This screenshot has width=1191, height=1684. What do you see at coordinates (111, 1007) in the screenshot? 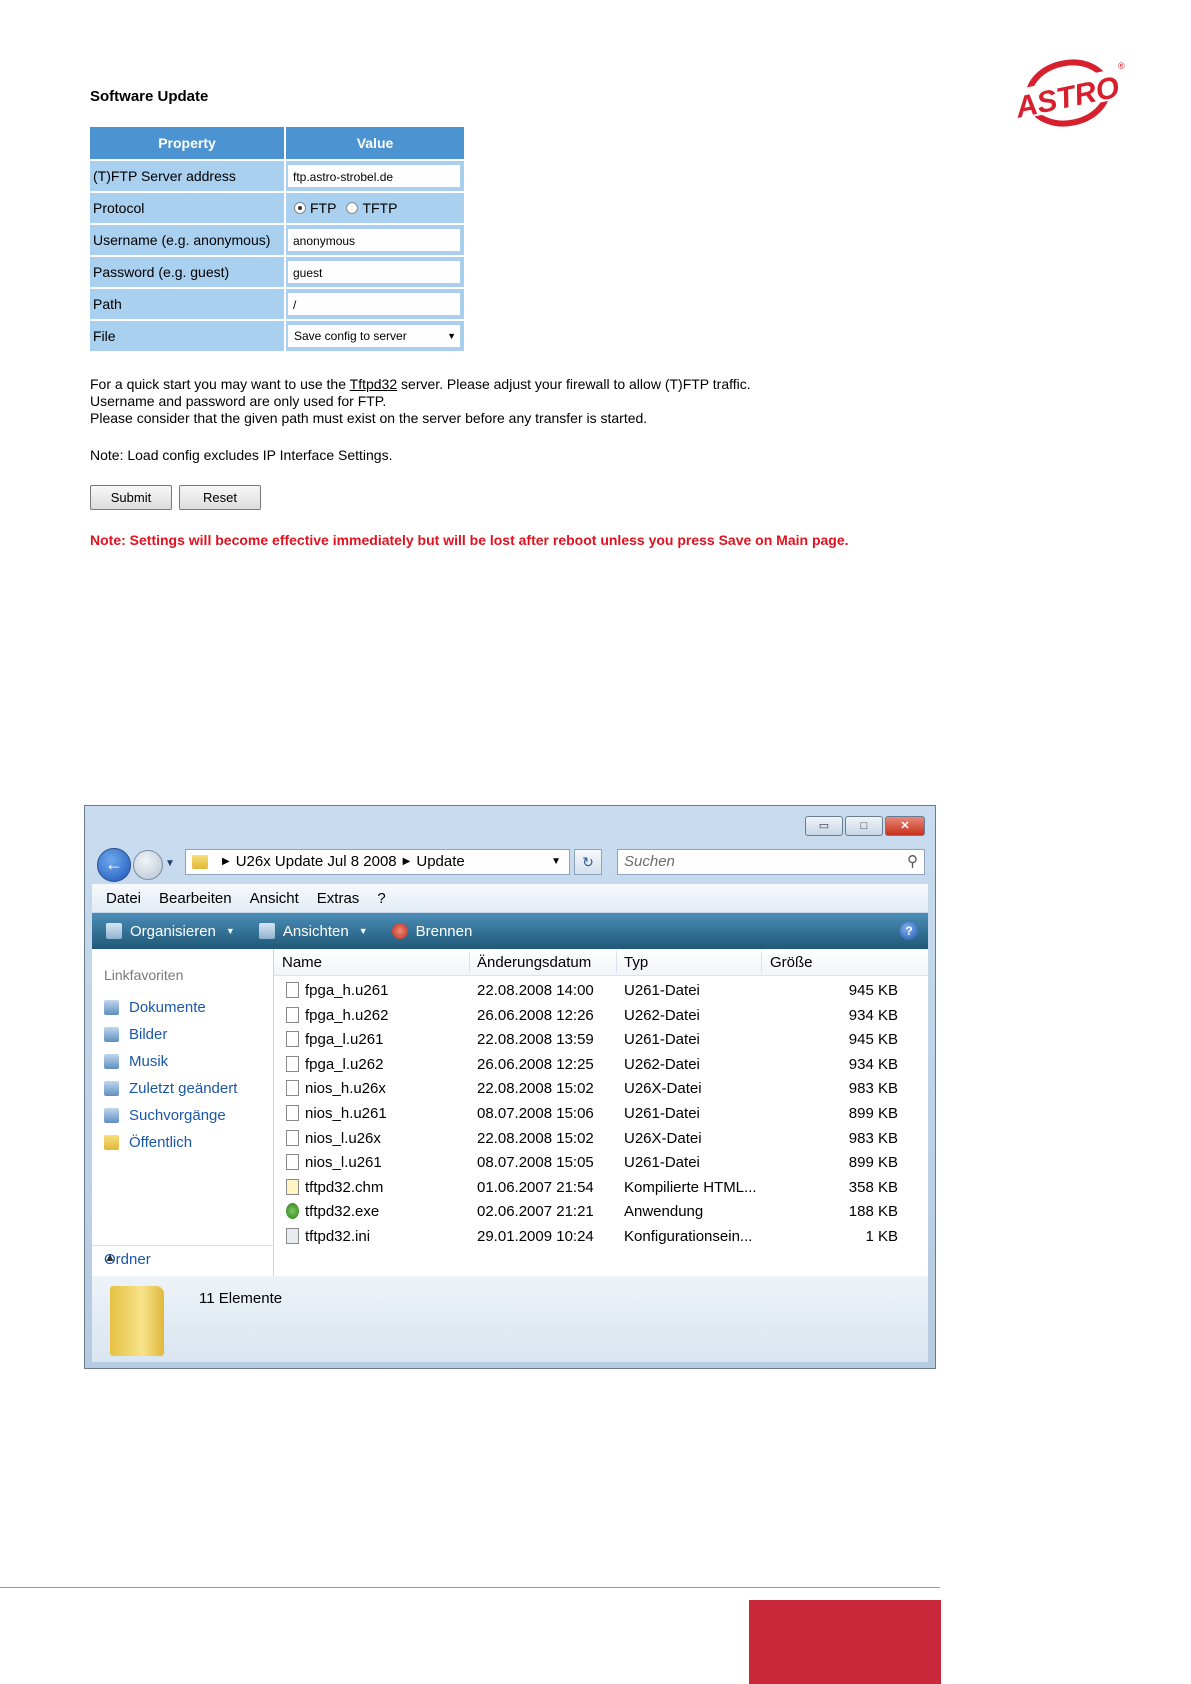
I see `documents-icon` at bounding box center [111, 1007].